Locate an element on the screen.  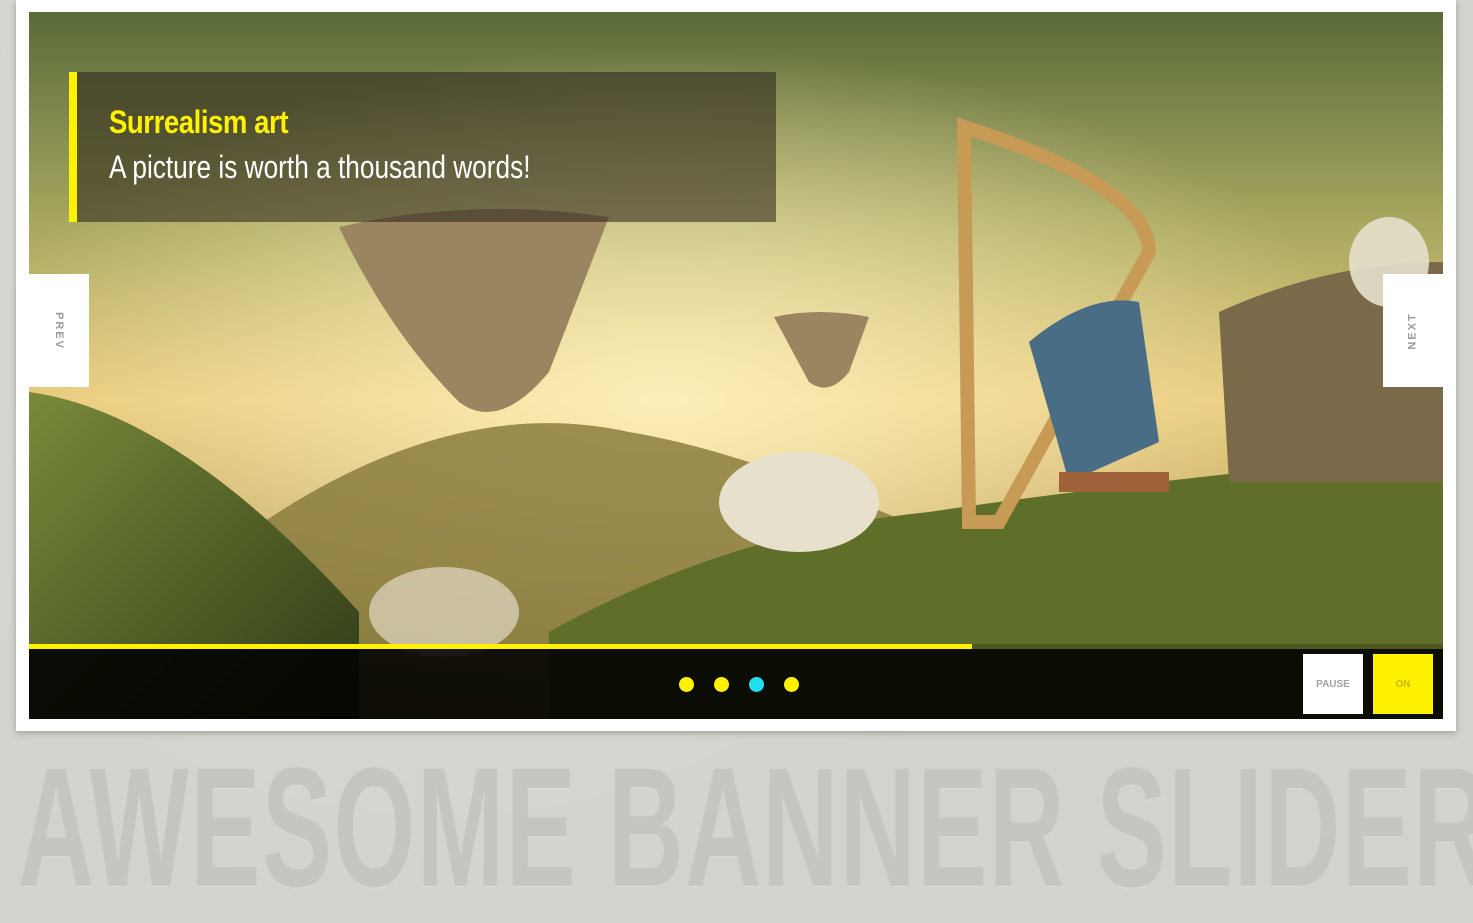
prev-button: PREV is located at coordinates (59, 330).